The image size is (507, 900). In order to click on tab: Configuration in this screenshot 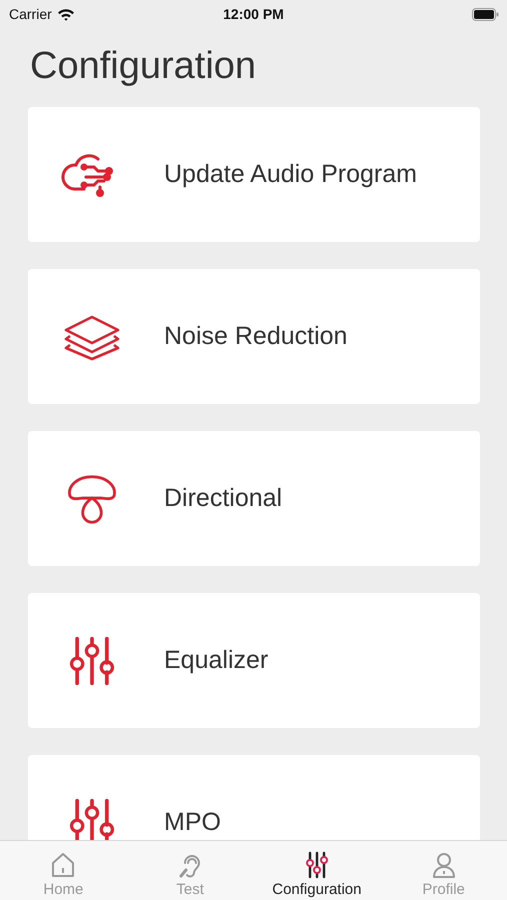, I will do `click(317, 870)`.